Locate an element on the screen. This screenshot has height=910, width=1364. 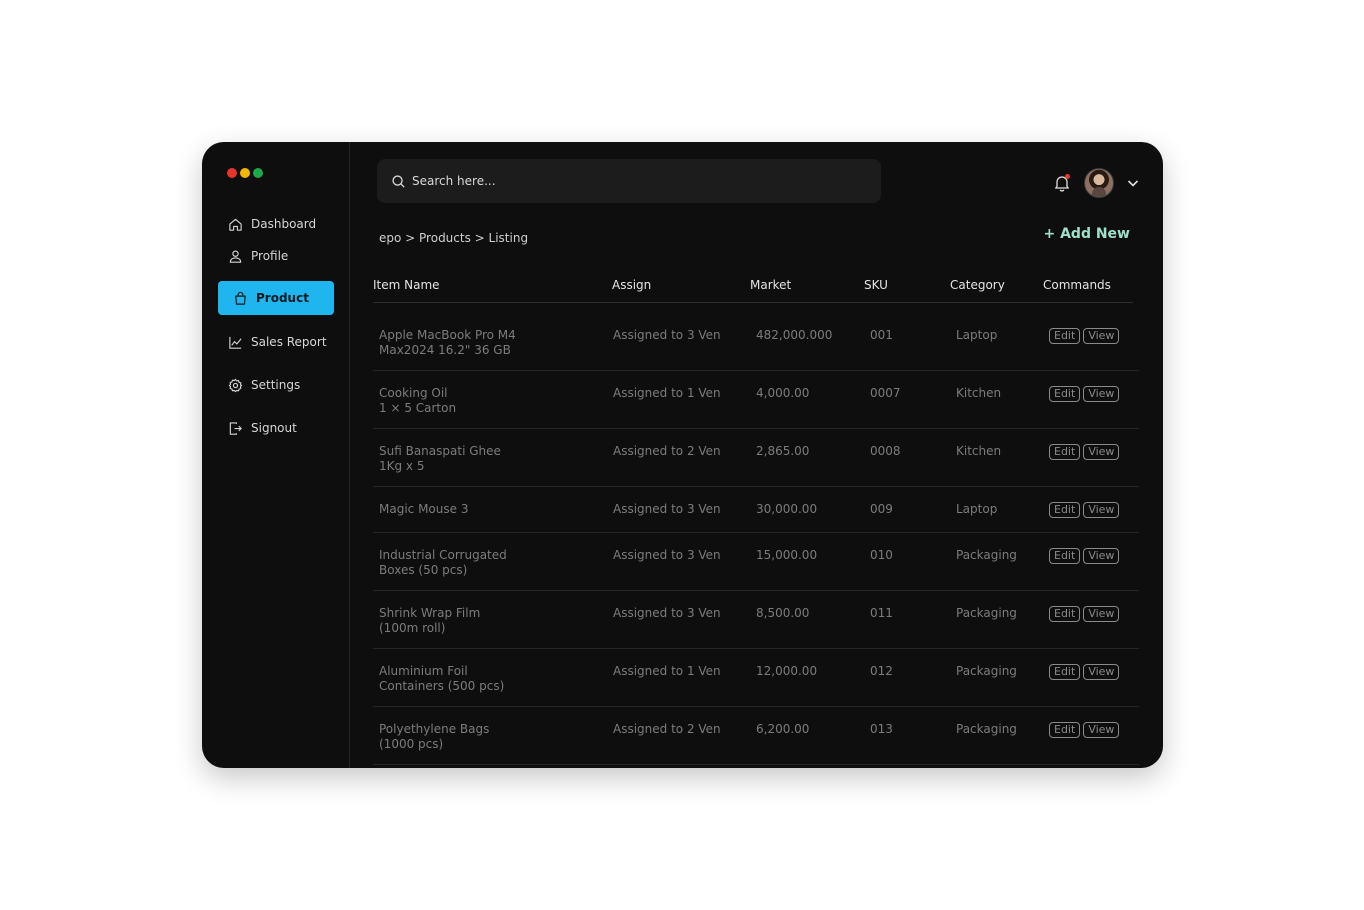
sidebar-item-label: Signout is located at coordinates (274, 428).